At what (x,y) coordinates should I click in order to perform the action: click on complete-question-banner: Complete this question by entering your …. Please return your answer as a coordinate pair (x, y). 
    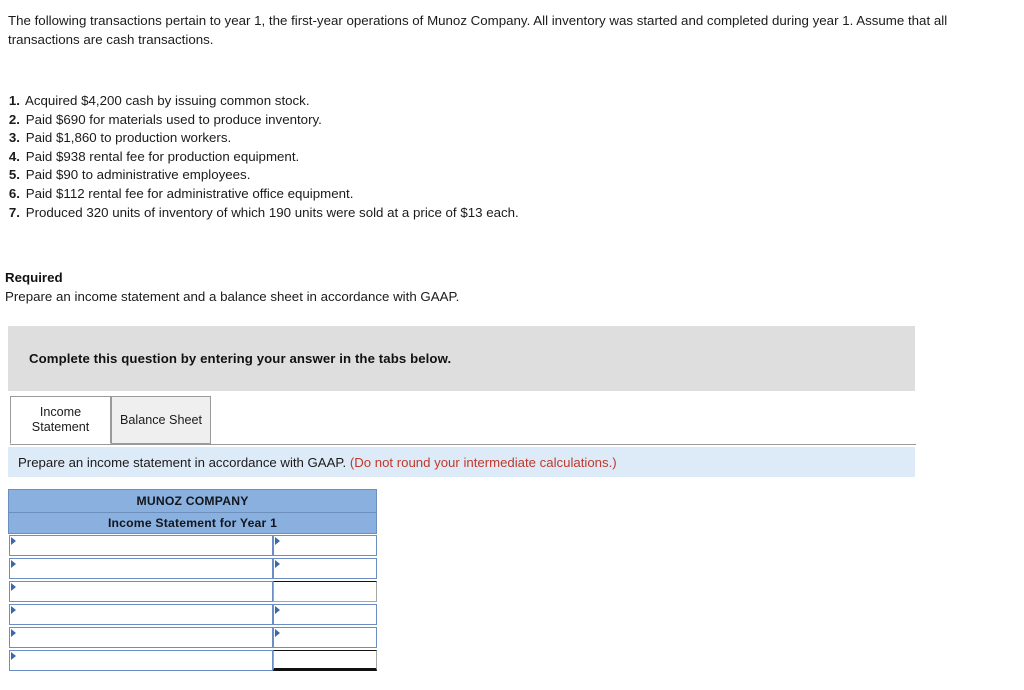
    Looking at the image, I should click on (461, 358).